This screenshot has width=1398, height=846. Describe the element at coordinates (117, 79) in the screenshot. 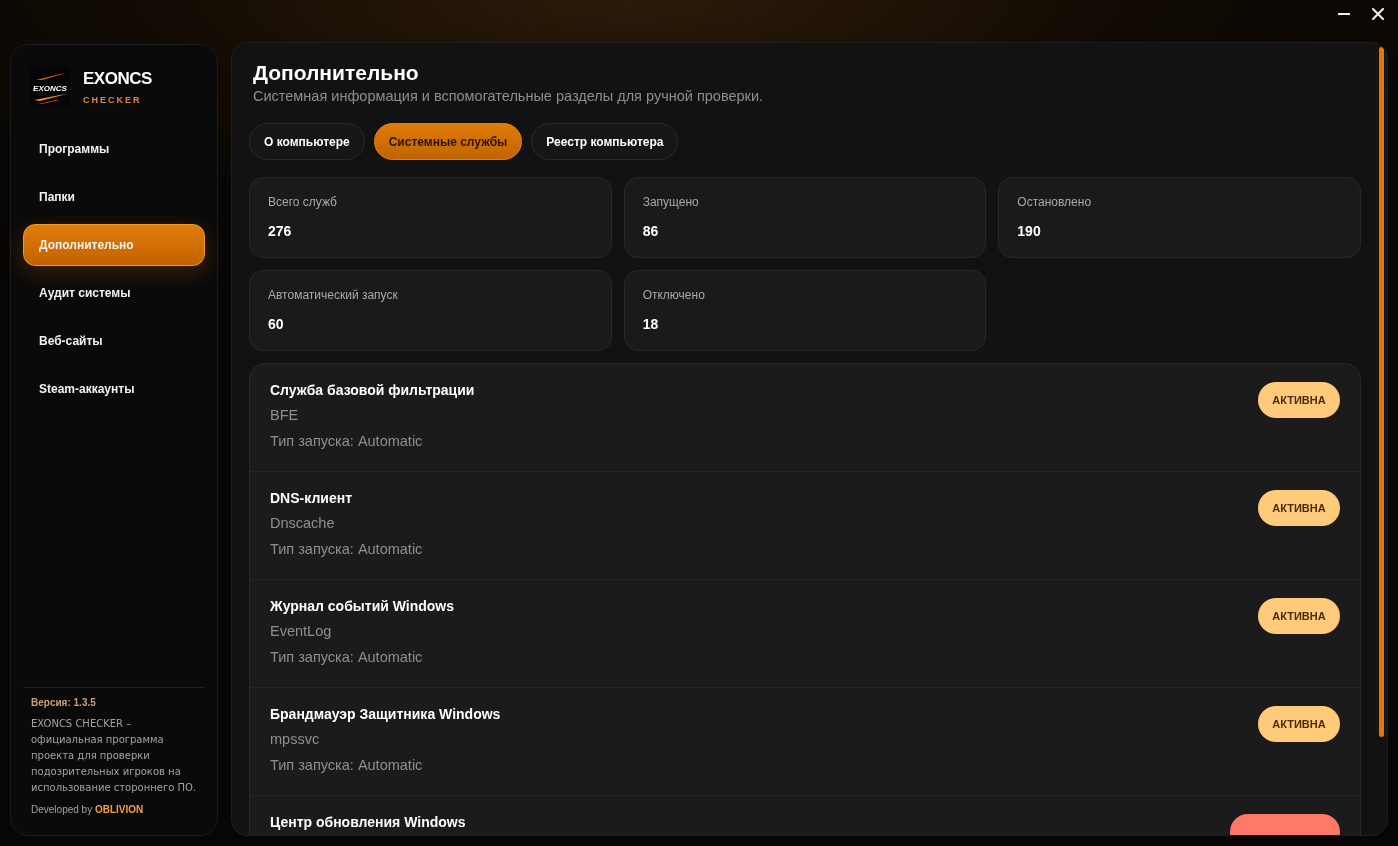

I see `app-name: EXONCS` at that location.